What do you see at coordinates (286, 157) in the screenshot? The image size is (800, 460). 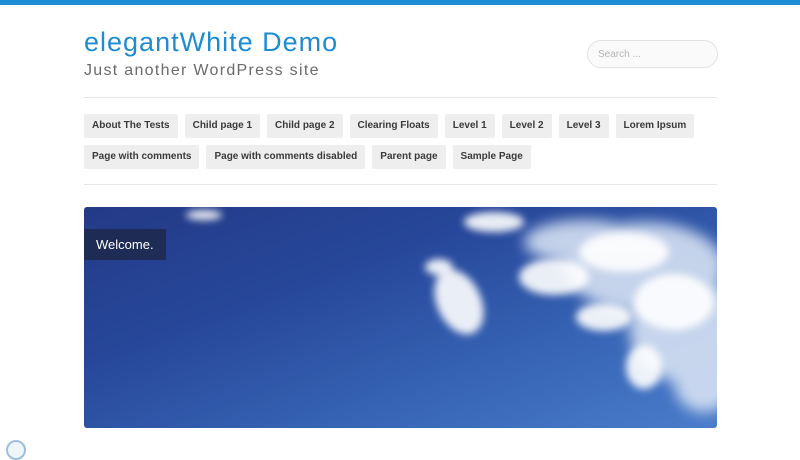 I see `nav-item-page-with-comments-disabled: Page with comments disabled` at bounding box center [286, 157].